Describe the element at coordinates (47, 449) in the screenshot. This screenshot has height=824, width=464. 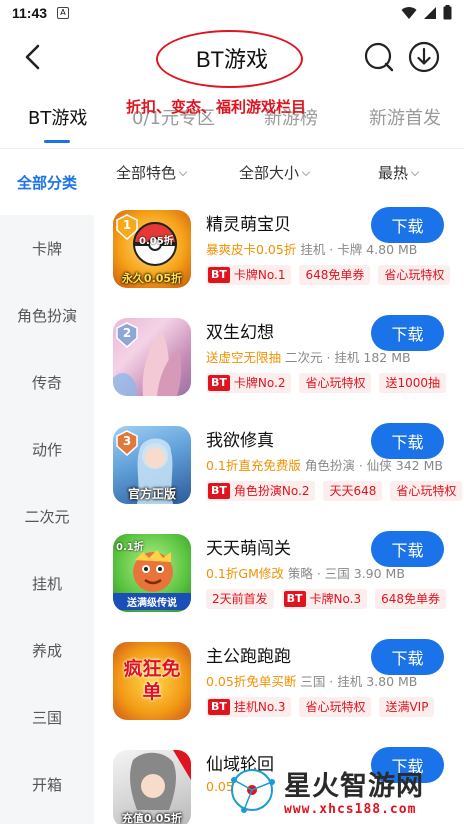
I see `sidebar-item-action: 动作` at that location.